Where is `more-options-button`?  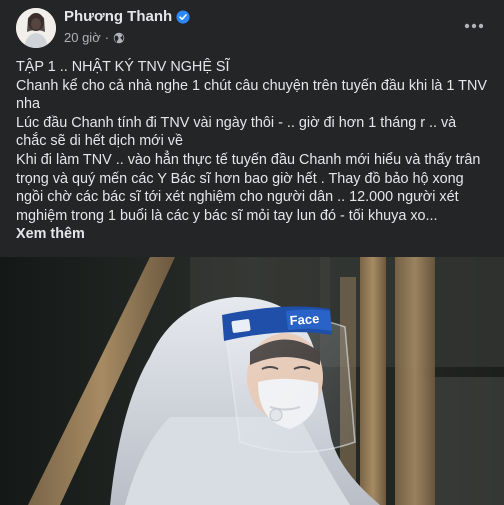 more-options-button is located at coordinates (474, 26).